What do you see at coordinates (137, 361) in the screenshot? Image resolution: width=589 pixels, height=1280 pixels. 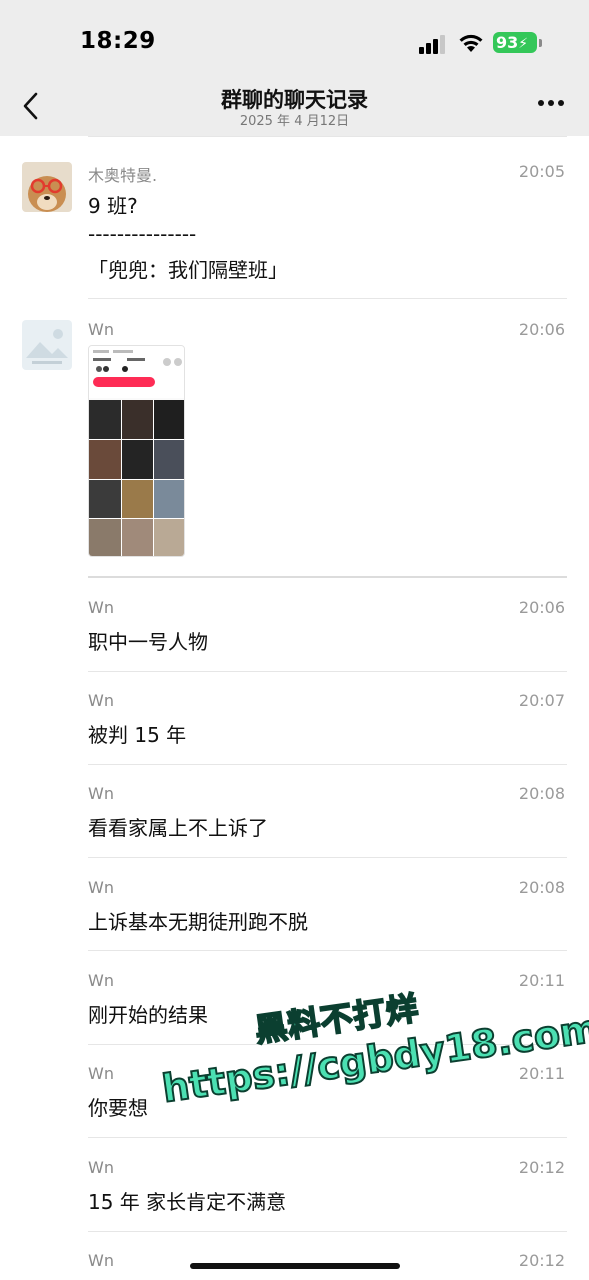 I see `thumbnail-header-graphic` at bounding box center [137, 361].